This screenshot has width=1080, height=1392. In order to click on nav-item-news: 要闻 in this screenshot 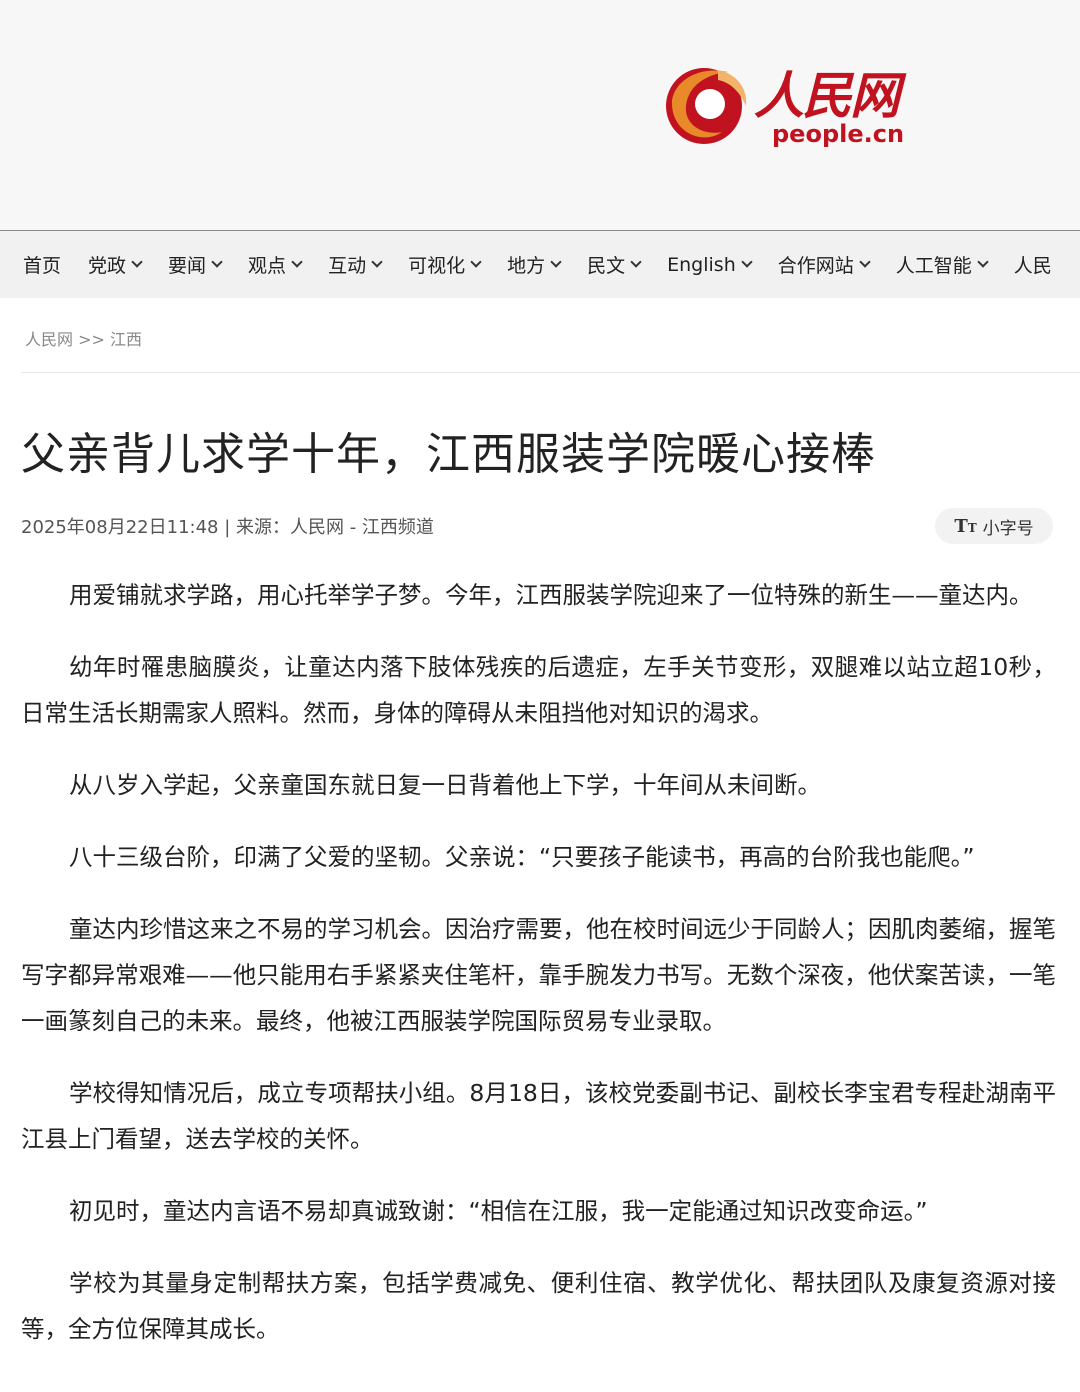, I will do `click(195, 264)`.